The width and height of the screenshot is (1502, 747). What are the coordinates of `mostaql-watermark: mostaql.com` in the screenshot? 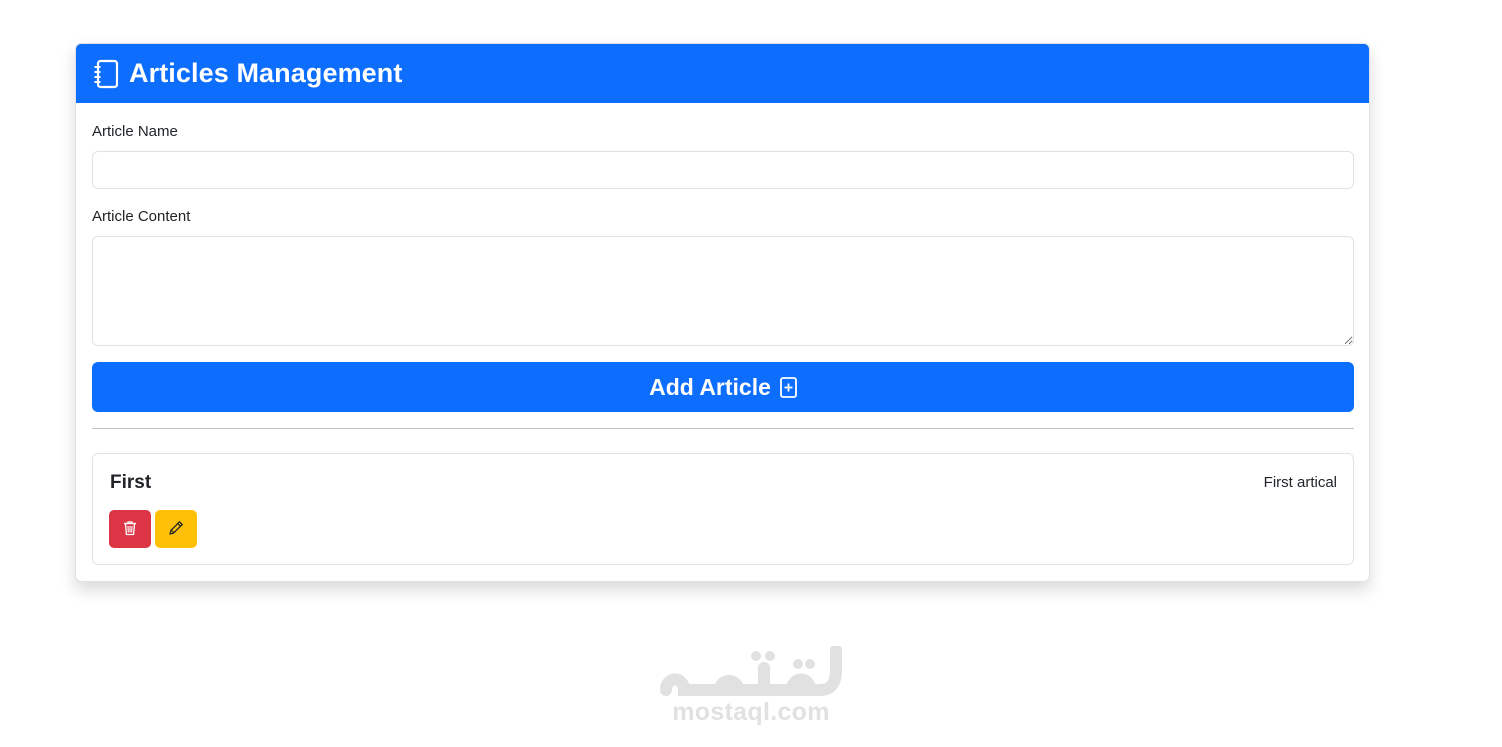 It's located at (751, 686).